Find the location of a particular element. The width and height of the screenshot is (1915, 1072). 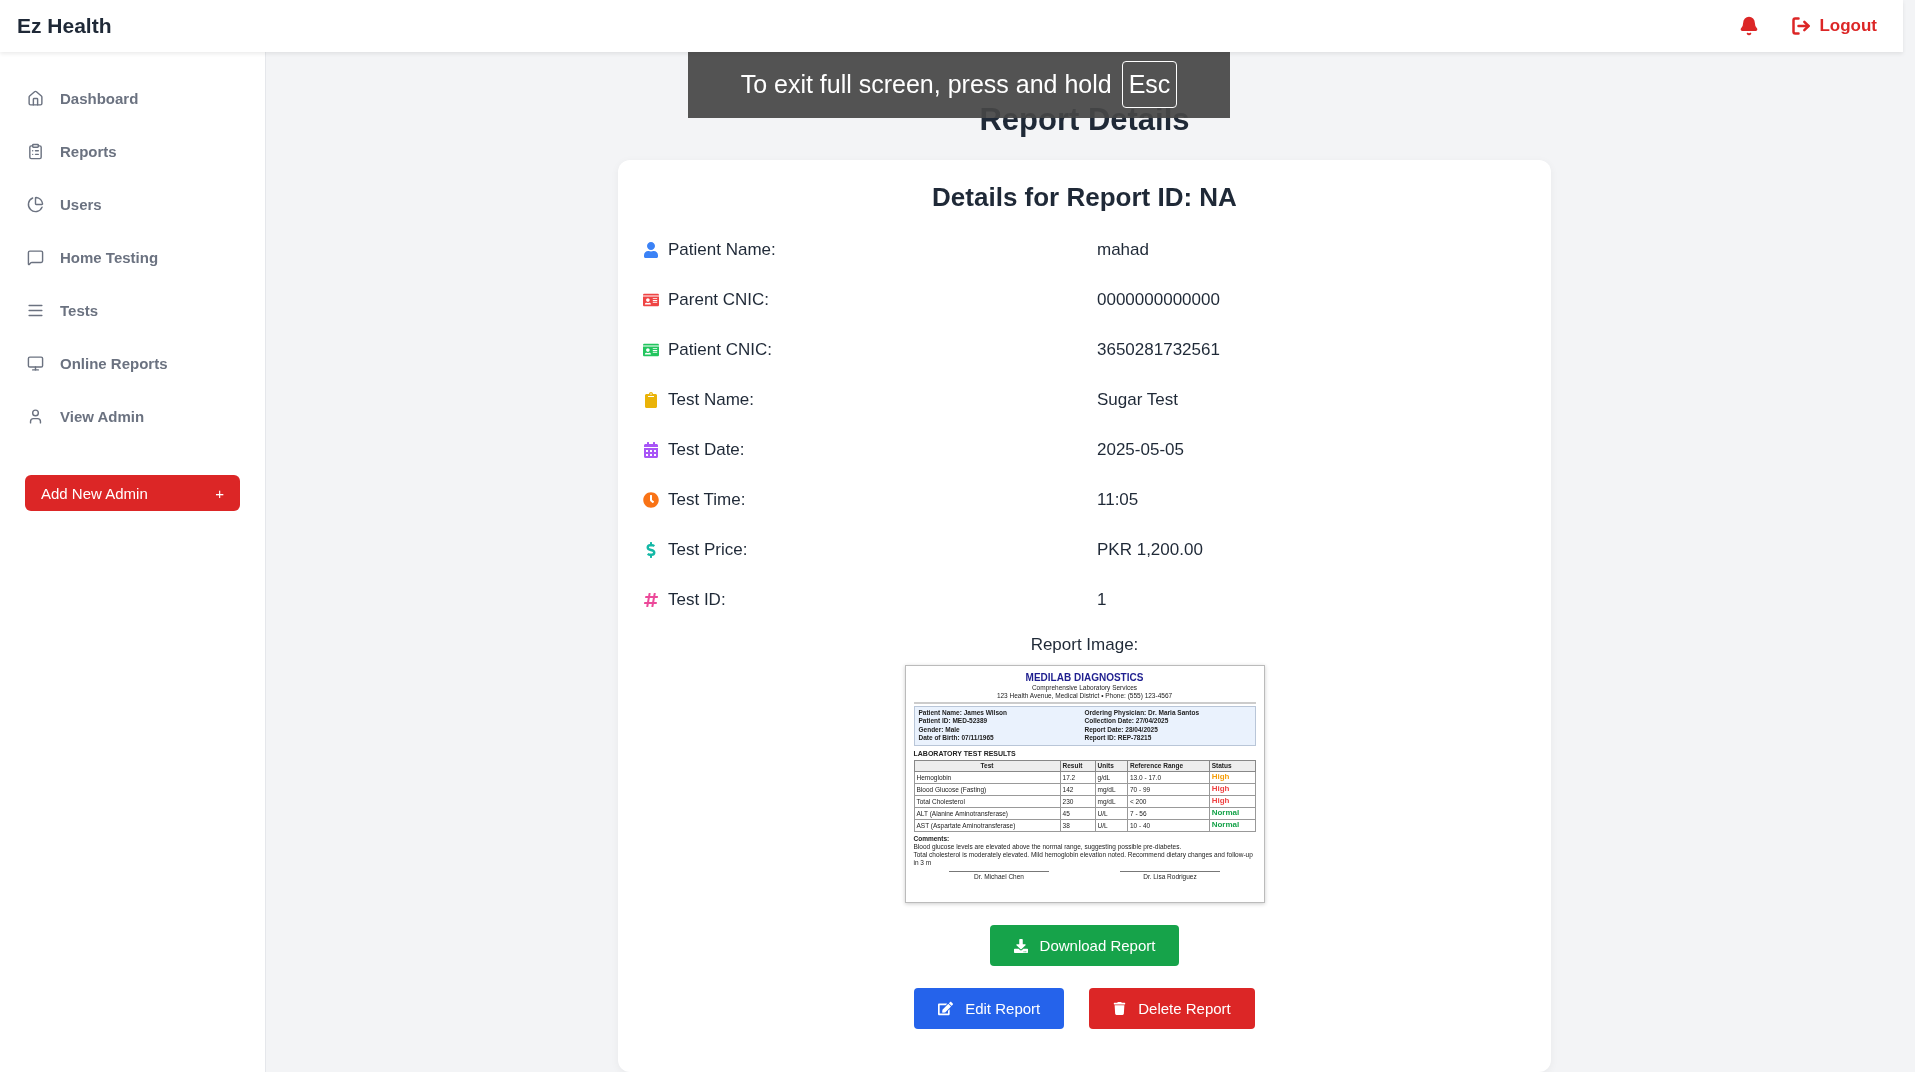

field-value: mahad is located at coordinates (1123, 250).